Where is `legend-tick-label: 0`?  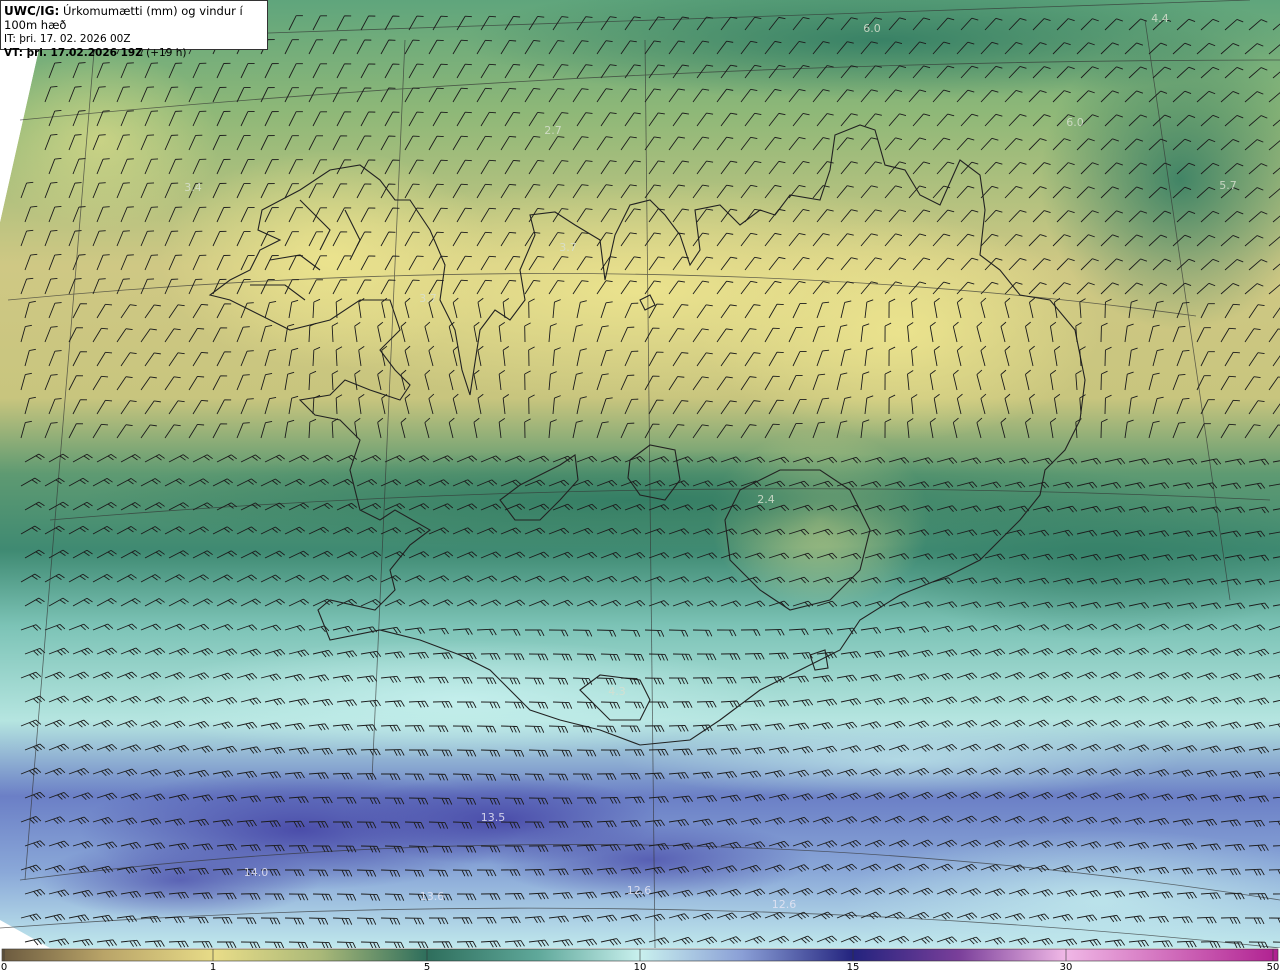 legend-tick-label: 0 is located at coordinates (4, 967).